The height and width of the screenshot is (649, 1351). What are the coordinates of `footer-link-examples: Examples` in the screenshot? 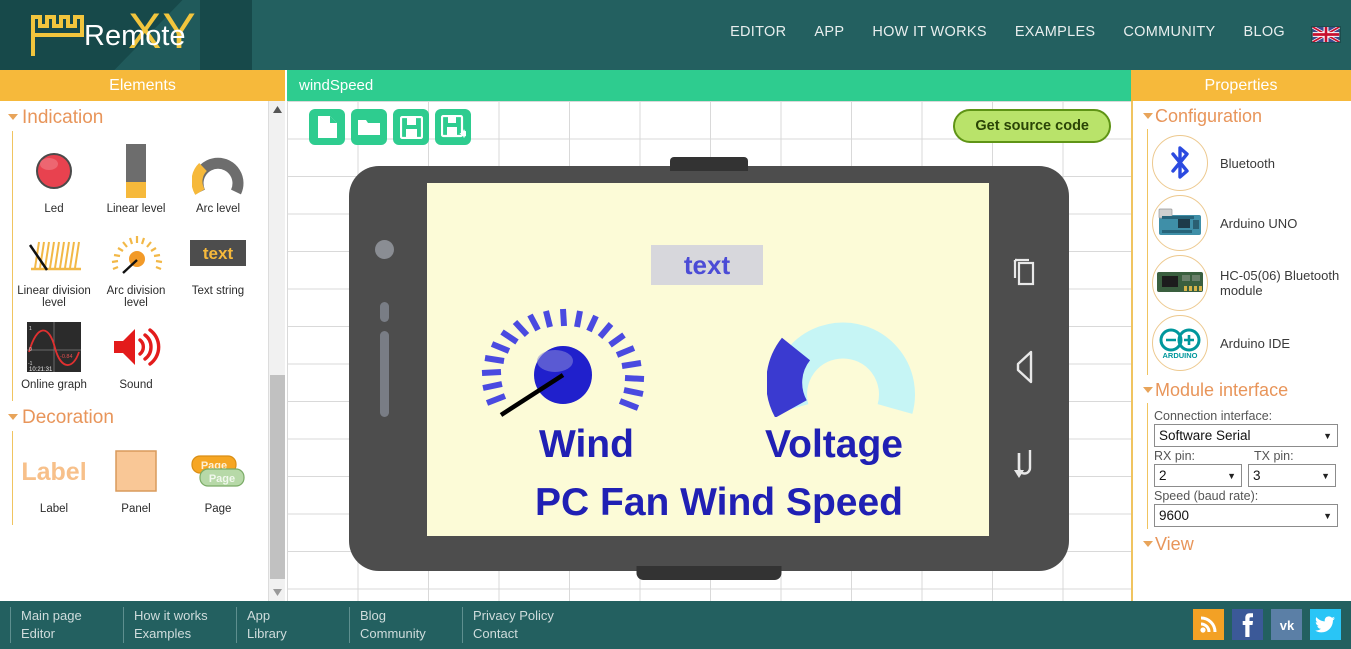 It's located at (178, 634).